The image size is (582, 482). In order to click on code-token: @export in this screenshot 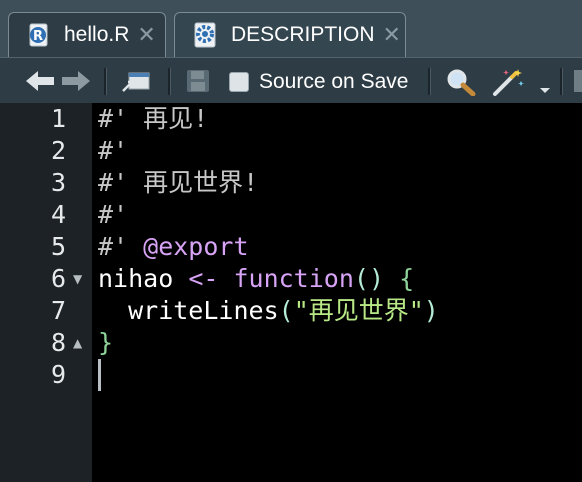, I will do `click(196, 246)`.